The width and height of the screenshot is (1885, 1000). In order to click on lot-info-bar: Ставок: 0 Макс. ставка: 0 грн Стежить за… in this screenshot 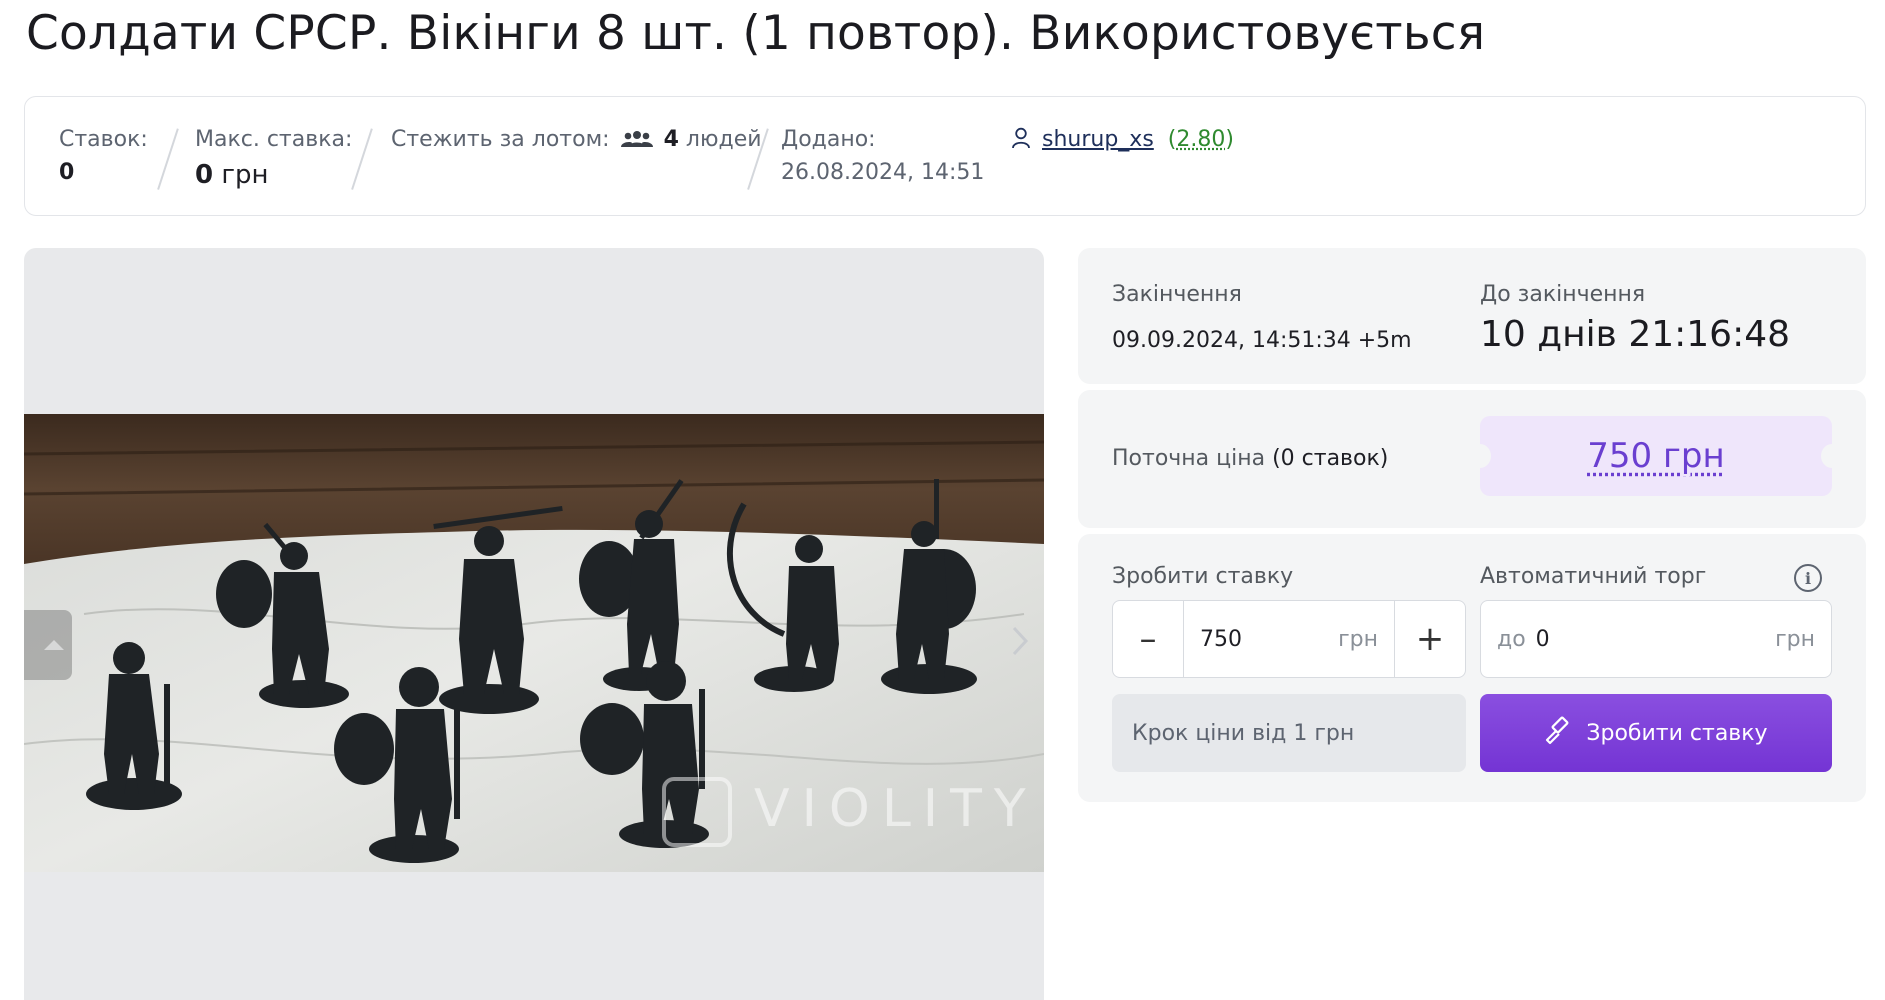, I will do `click(945, 156)`.